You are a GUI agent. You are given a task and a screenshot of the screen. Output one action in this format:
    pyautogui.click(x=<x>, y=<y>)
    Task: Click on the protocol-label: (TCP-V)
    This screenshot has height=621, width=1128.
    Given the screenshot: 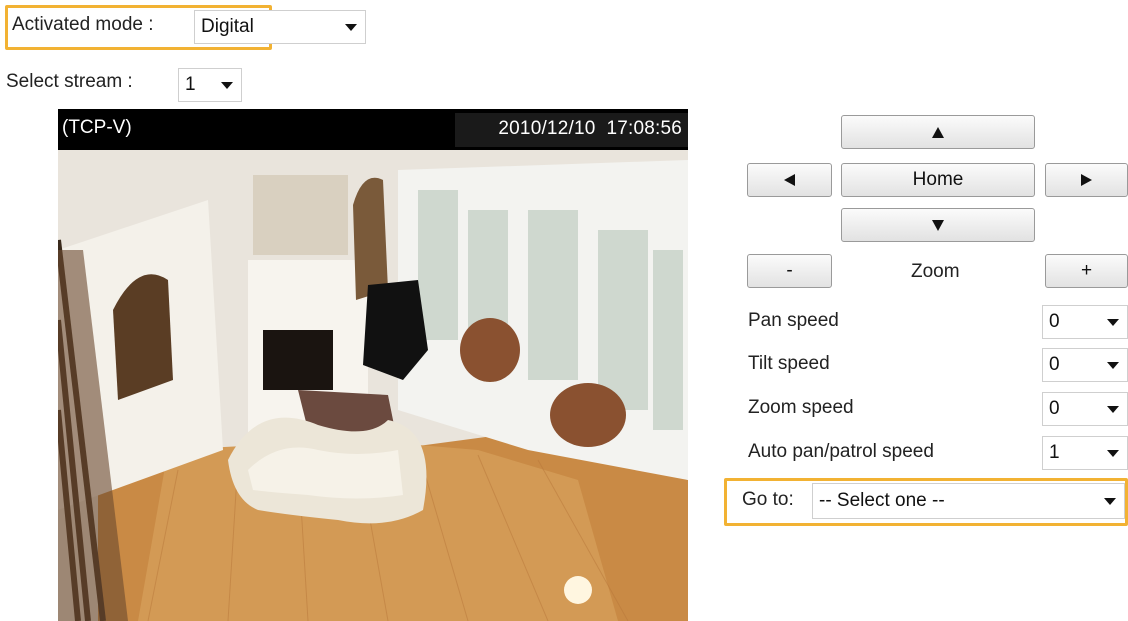 What is the action you would take?
    pyautogui.click(x=97, y=127)
    